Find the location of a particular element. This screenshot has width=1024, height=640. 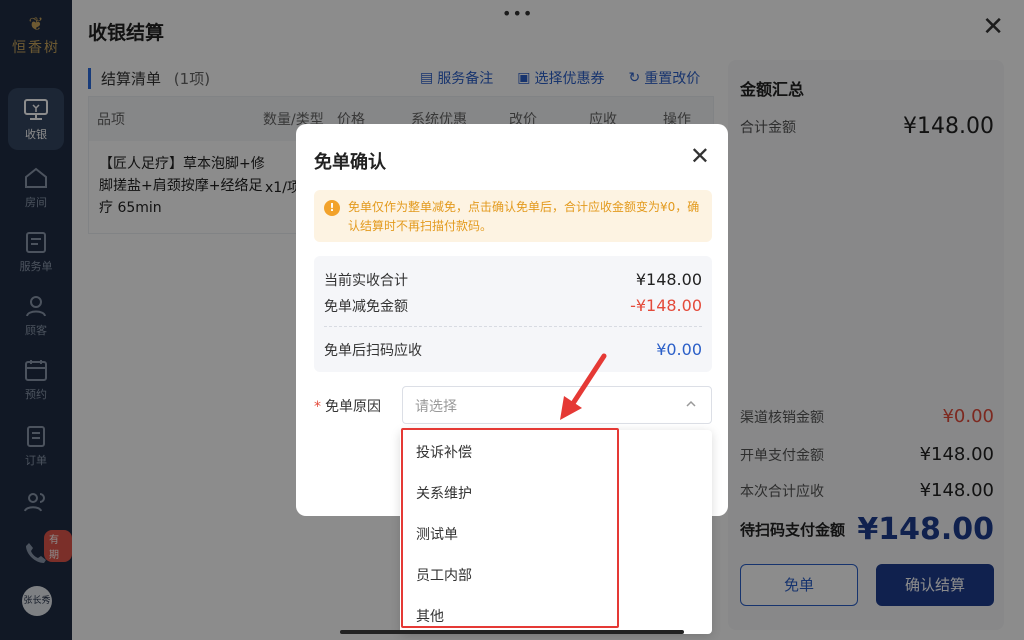

dropdown-option: 关系维护 is located at coordinates (444, 493).